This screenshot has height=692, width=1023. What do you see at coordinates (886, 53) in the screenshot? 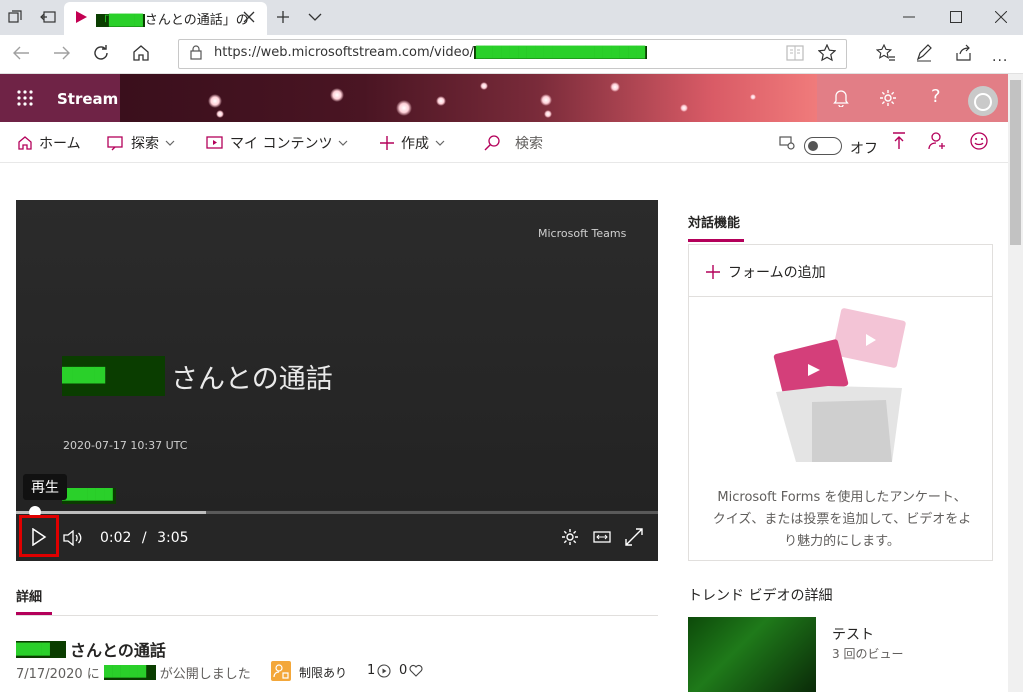
I see `favorites-list-icon` at bounding box center [886, 53].